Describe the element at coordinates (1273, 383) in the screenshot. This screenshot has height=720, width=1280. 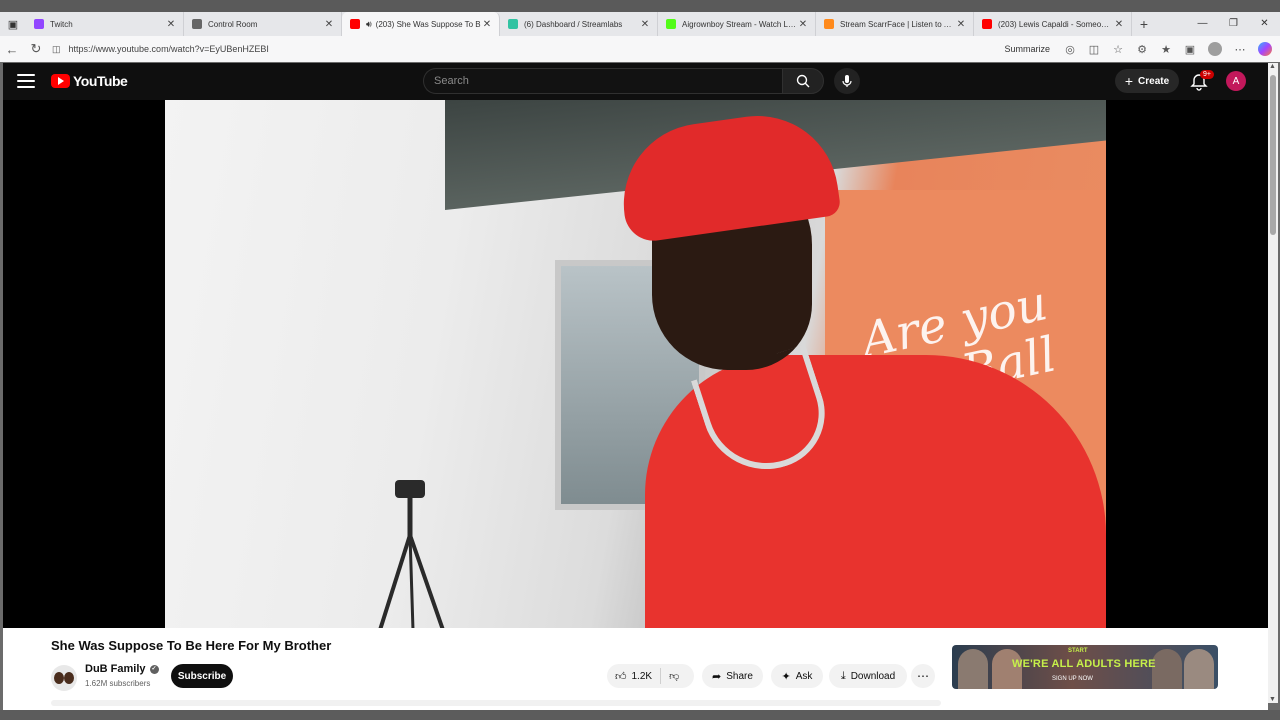
I see `page-scrollbar: ▲ ▼` at that location.